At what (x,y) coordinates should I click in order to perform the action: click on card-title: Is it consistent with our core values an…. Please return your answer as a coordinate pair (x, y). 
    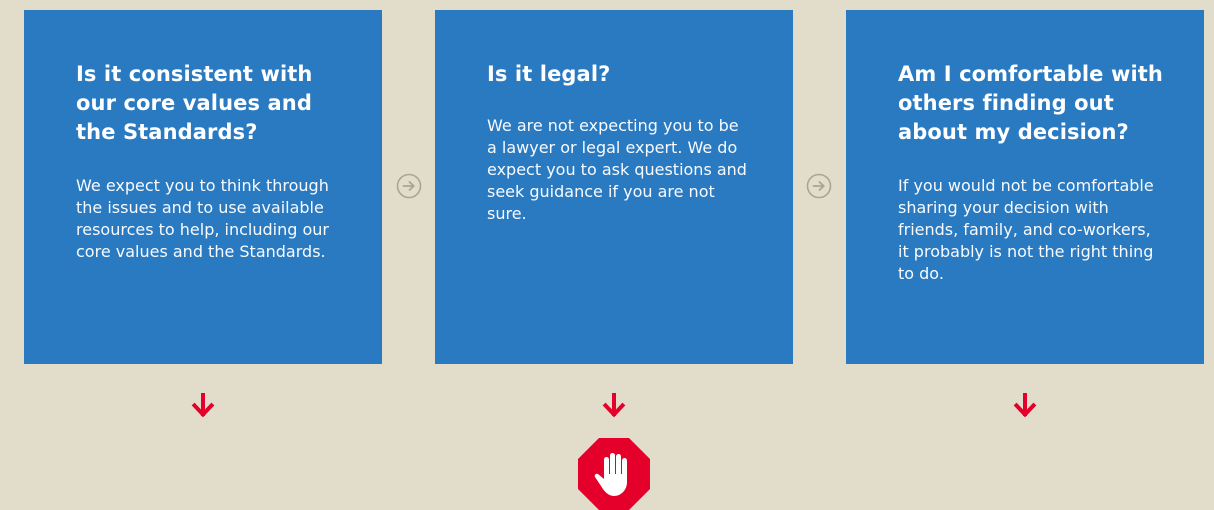
    Looking at the image, I should click on (194, 103).